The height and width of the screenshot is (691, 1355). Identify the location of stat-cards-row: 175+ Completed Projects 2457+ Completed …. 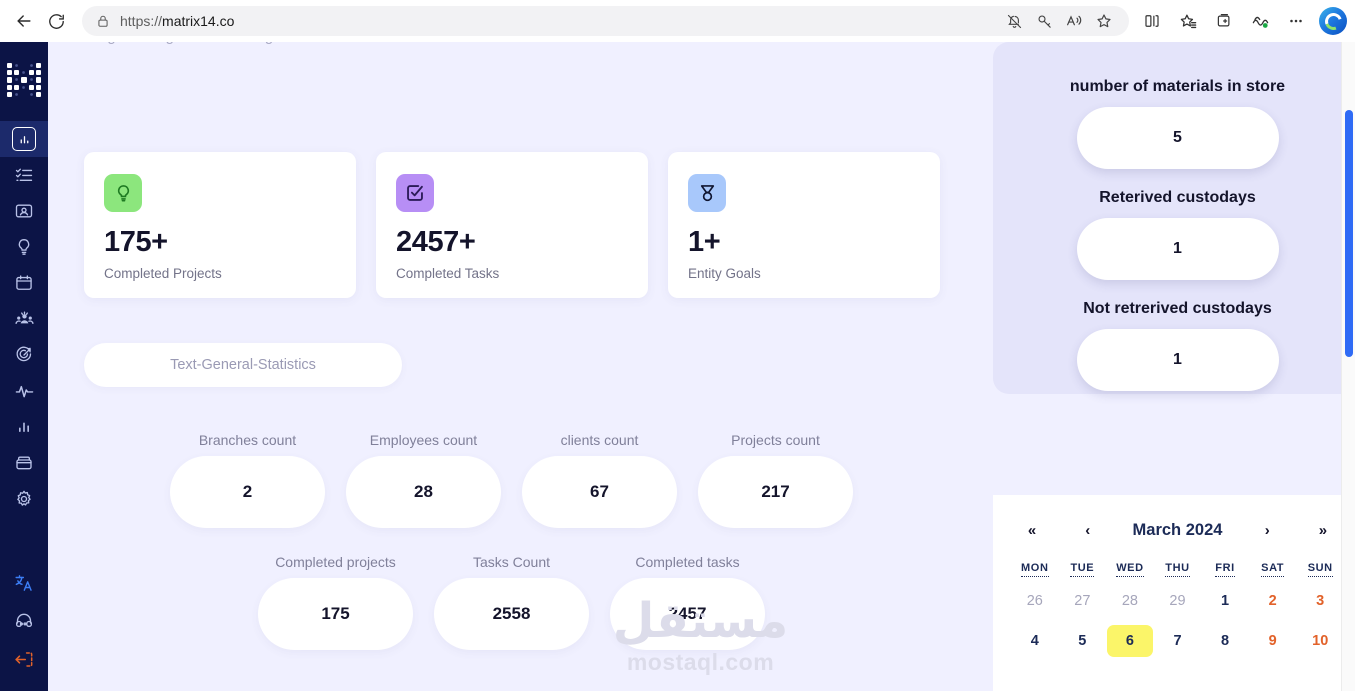
(512, 225).